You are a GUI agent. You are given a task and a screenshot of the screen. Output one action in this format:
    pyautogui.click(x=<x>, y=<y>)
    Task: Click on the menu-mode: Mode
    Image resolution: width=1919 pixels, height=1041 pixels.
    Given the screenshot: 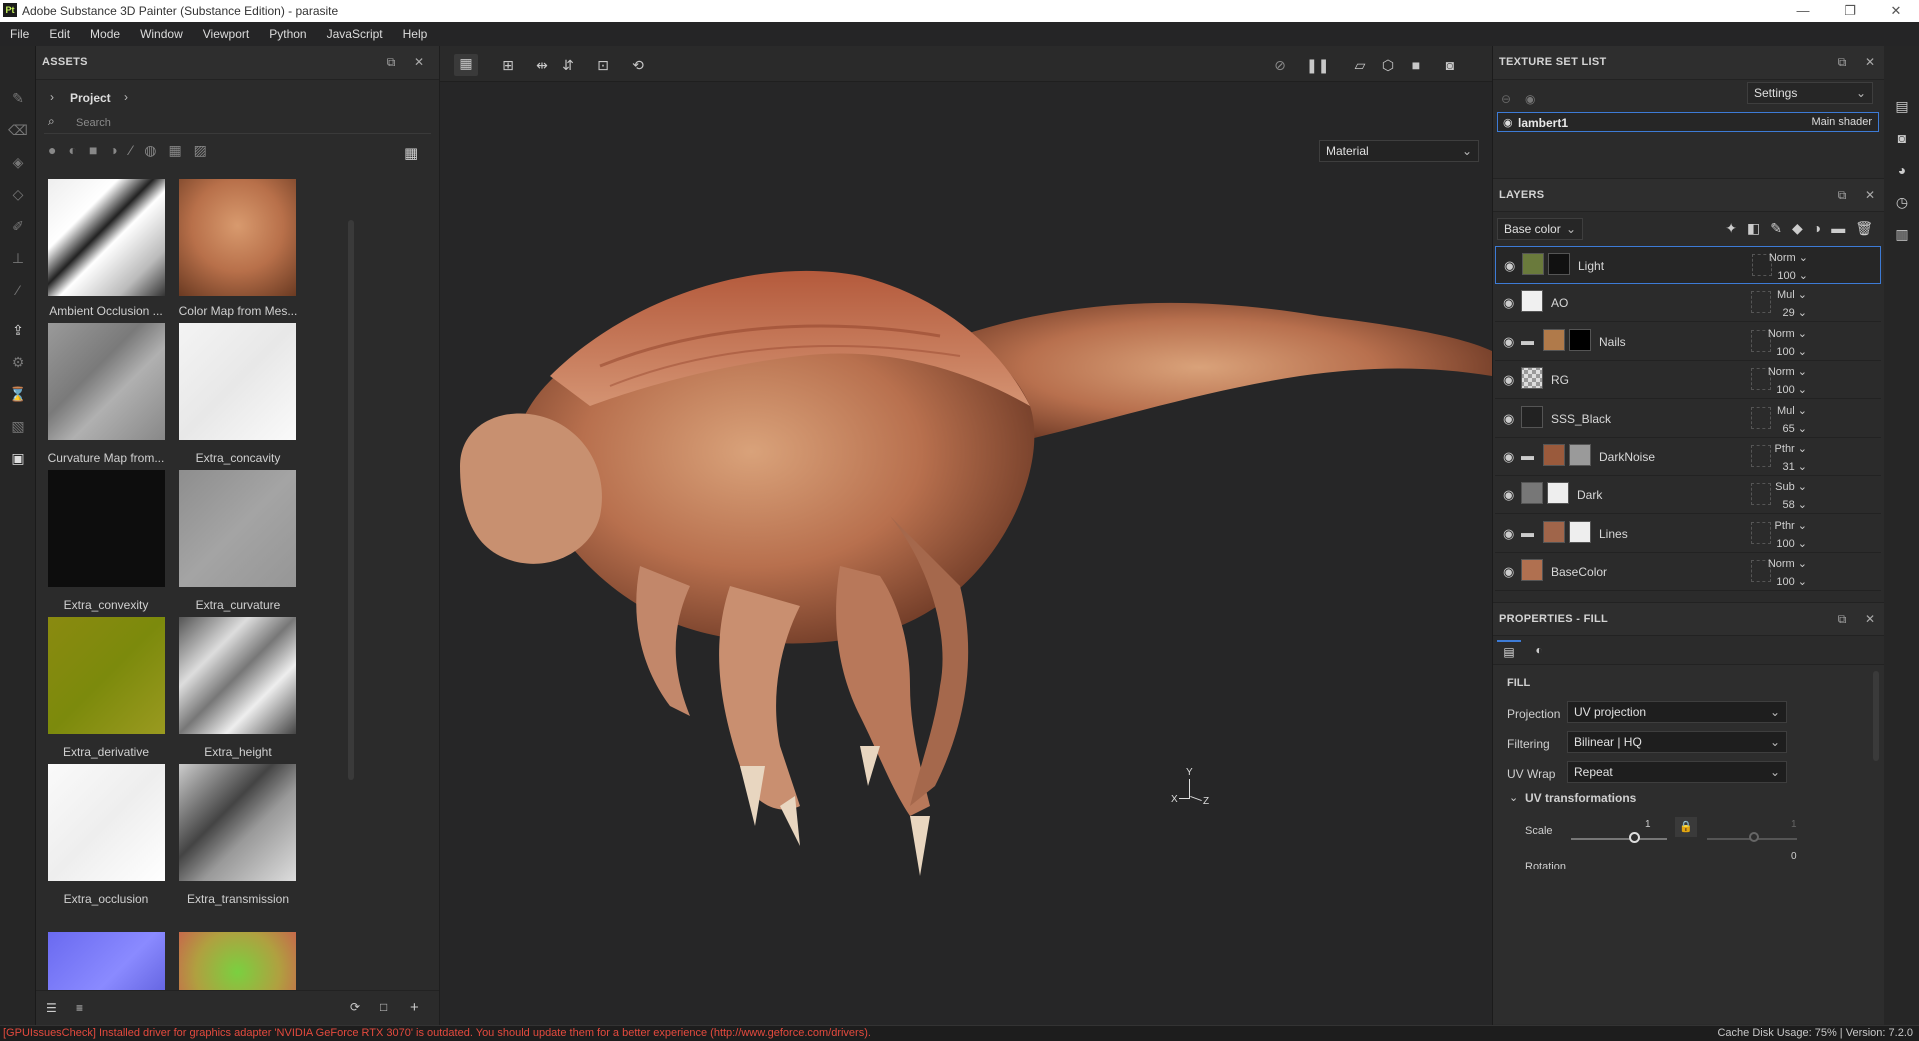 What is the action you would take?
    pyautogui.click(x=105, y=34)
    